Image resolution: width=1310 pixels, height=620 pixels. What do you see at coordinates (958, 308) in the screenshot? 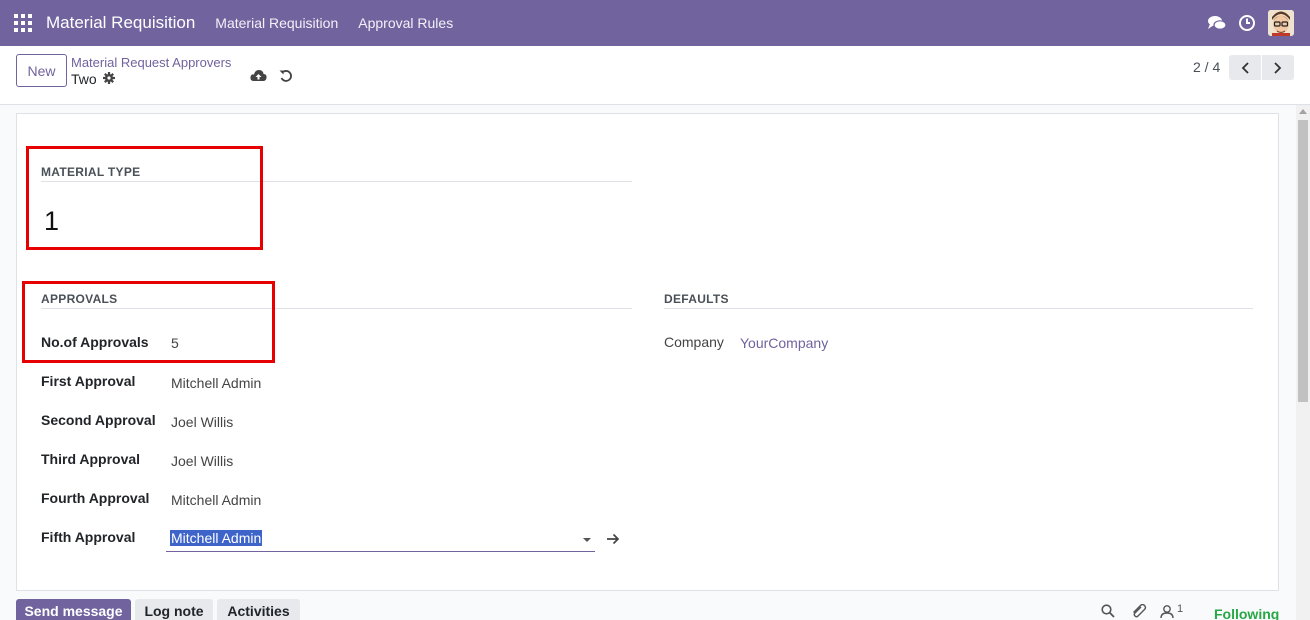
I see `separator` at bounding box center [958, 308].